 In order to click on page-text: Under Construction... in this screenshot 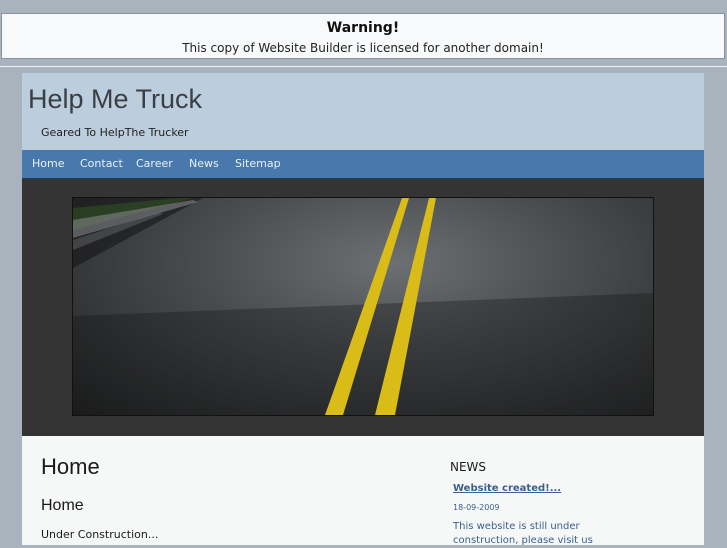, I will do `click(100, 534)`.